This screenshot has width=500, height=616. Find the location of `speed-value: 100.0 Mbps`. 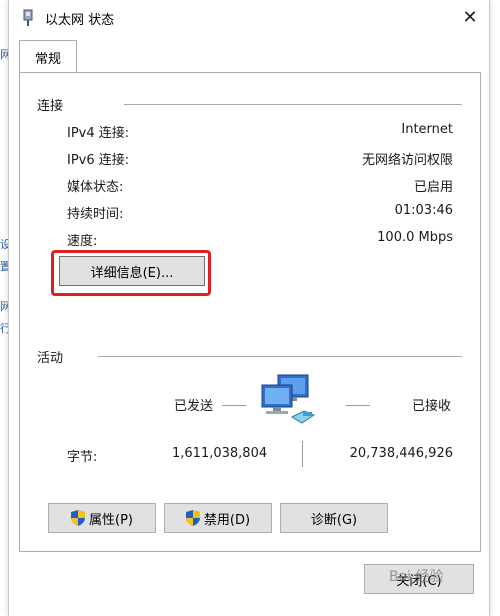

speed-value: 100.0 Mbps is located at coordinates (415, 237).